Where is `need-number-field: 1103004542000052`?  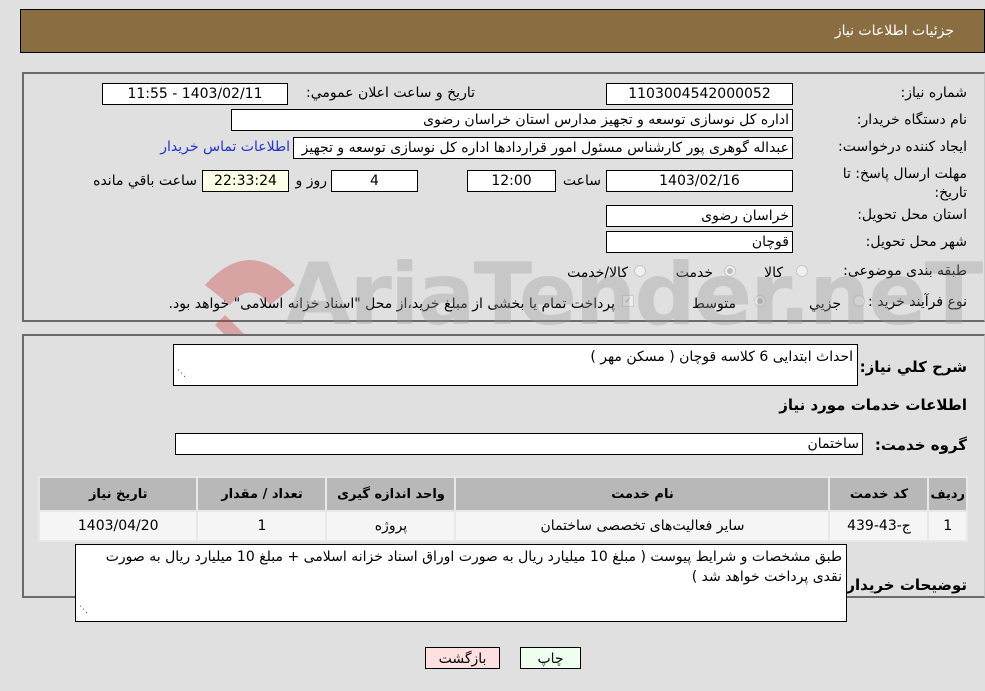
need-number-field: 1103004542000052 is located at coordinates (699, 94).